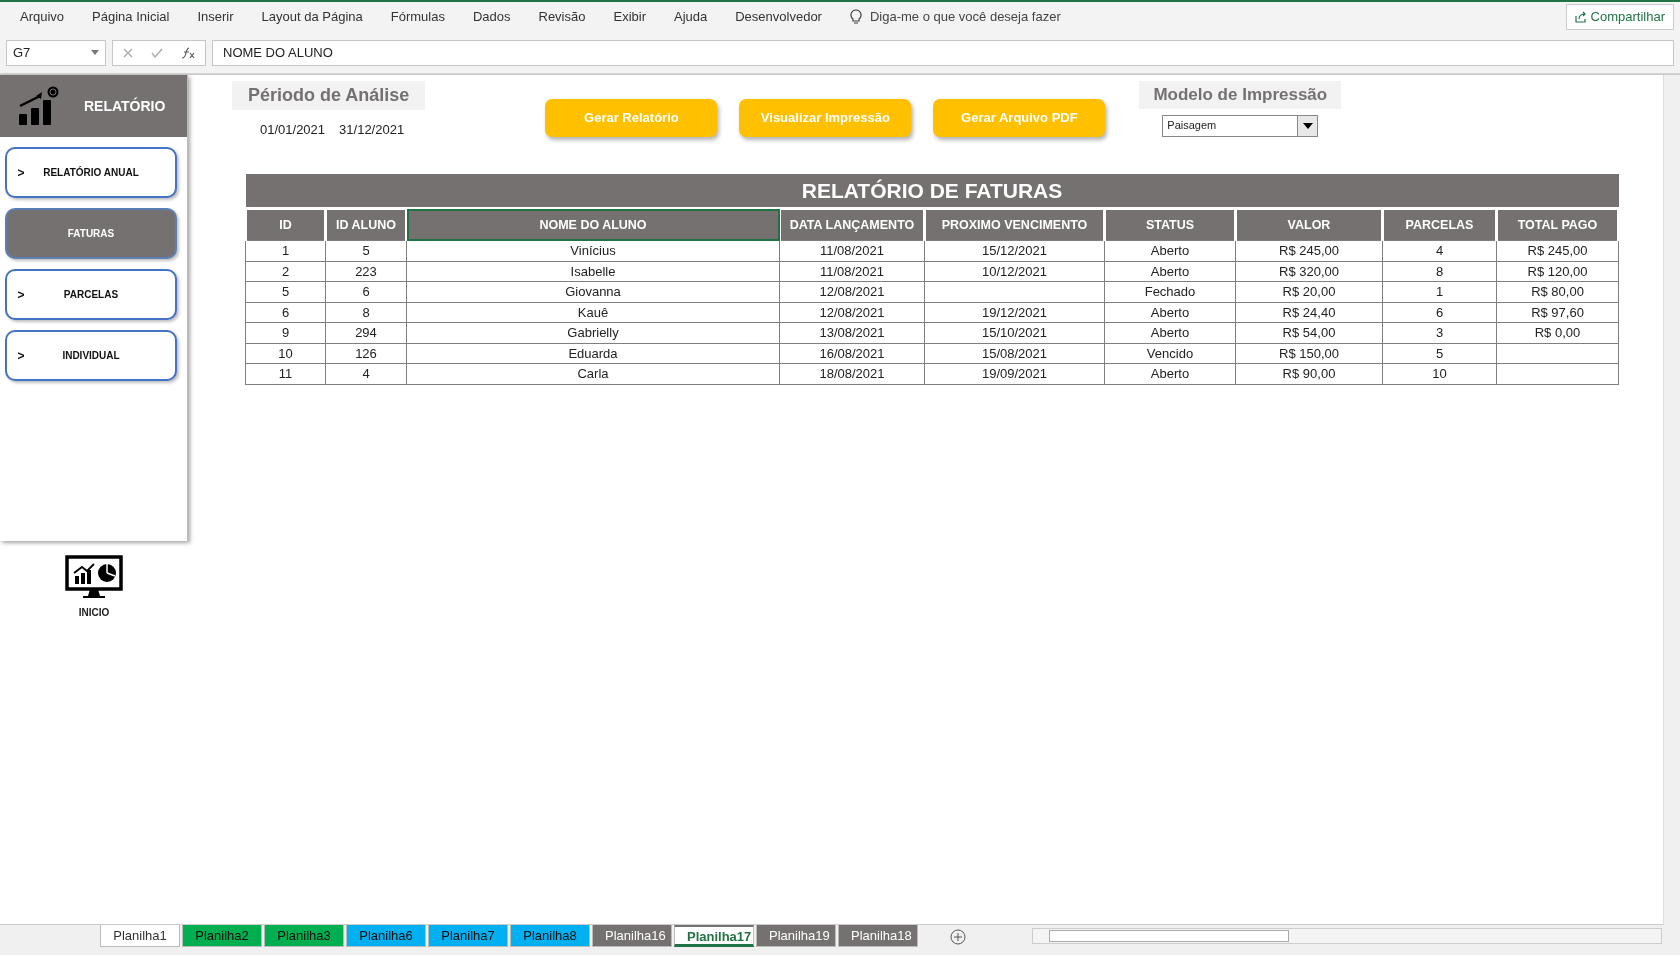  What do you see at coordinates (1309, 353) in the screenshot?
I see `table-cell: R$ 150,00` at bounding box center [1309, 353].